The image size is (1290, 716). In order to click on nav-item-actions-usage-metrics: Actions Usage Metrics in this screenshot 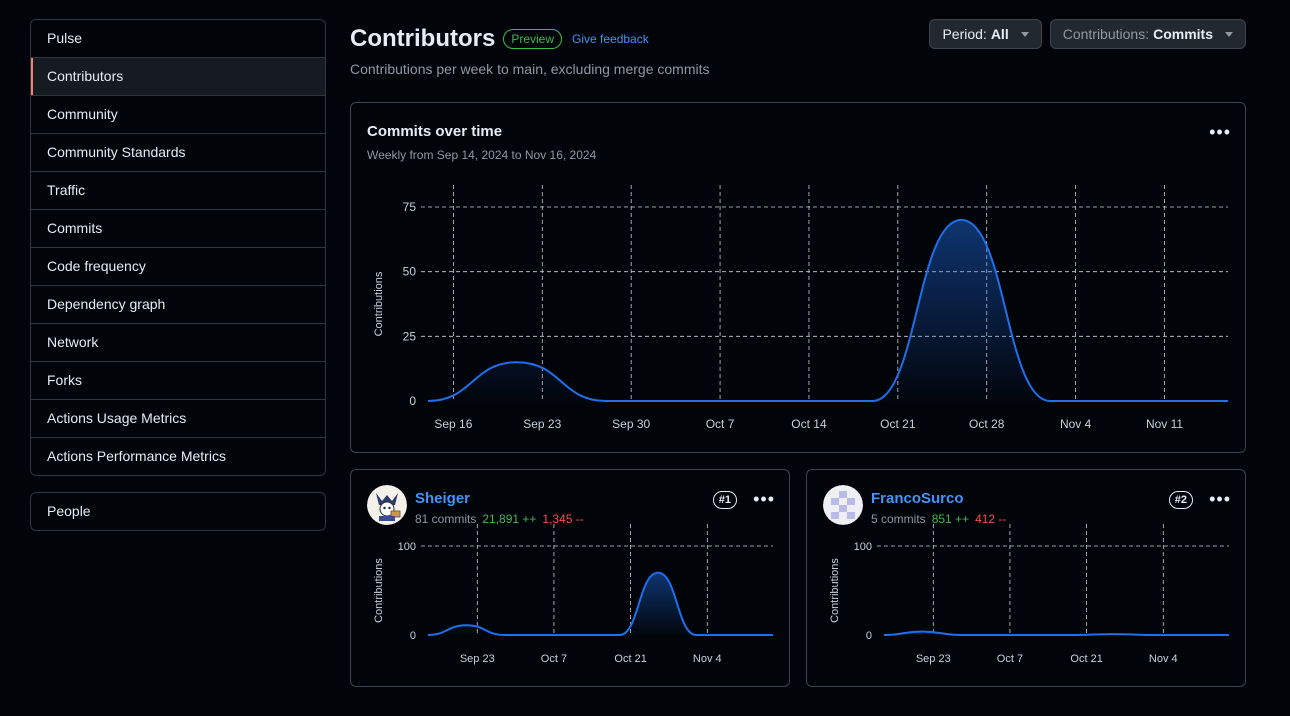, I will do `click(178, 418)`.